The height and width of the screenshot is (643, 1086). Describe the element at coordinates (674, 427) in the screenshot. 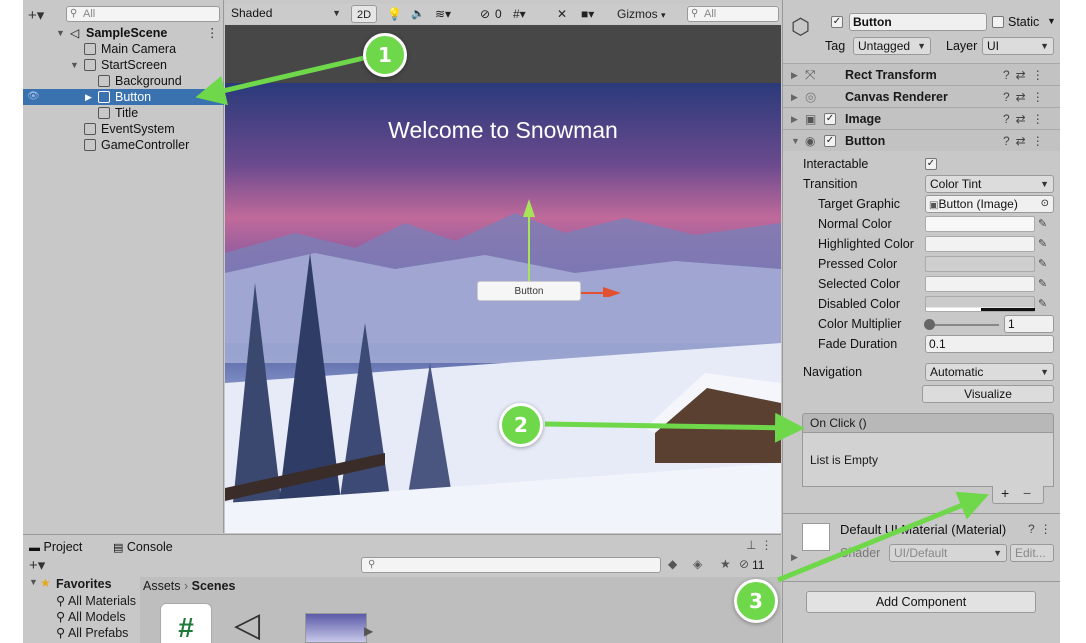

I see `callout-2-arrow` at that location.